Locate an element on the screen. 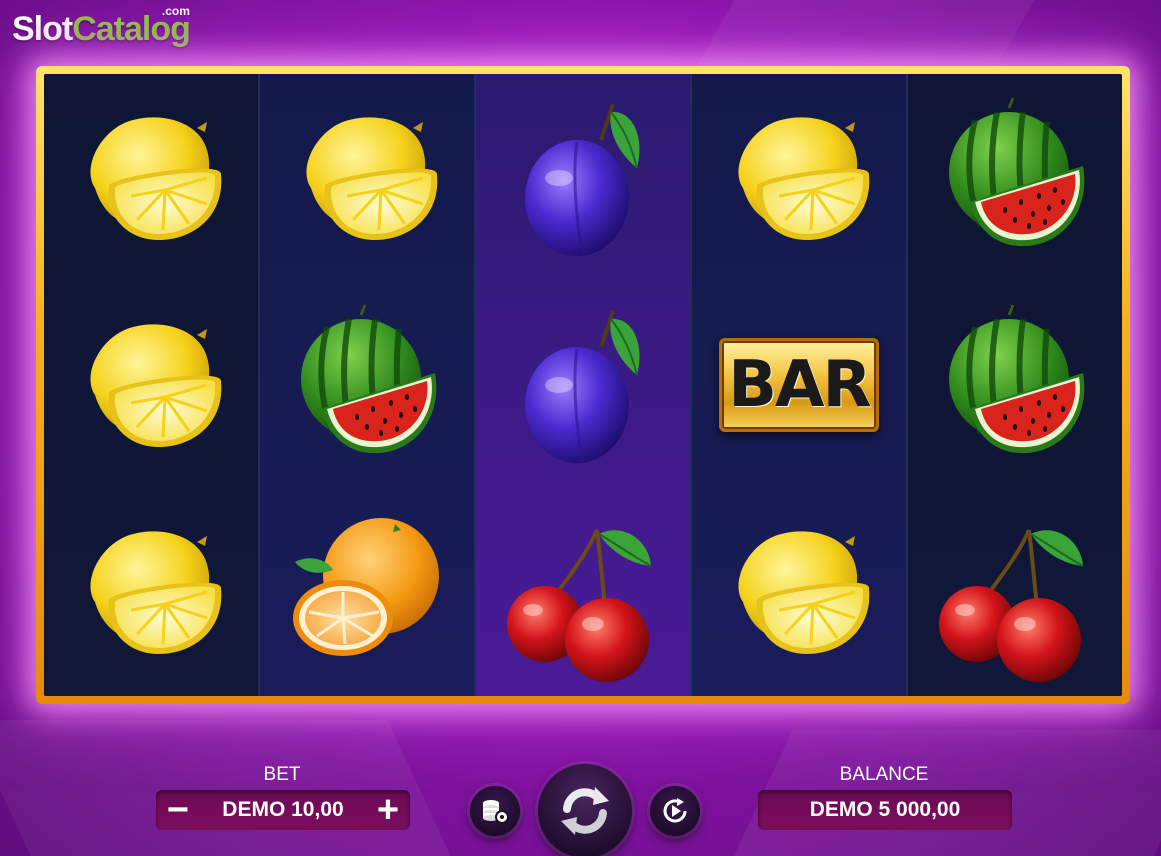 The width and height of the screenshot is (1161, 856). reel-4-symbol-bar: BAR is located at coordinates (799, 385).